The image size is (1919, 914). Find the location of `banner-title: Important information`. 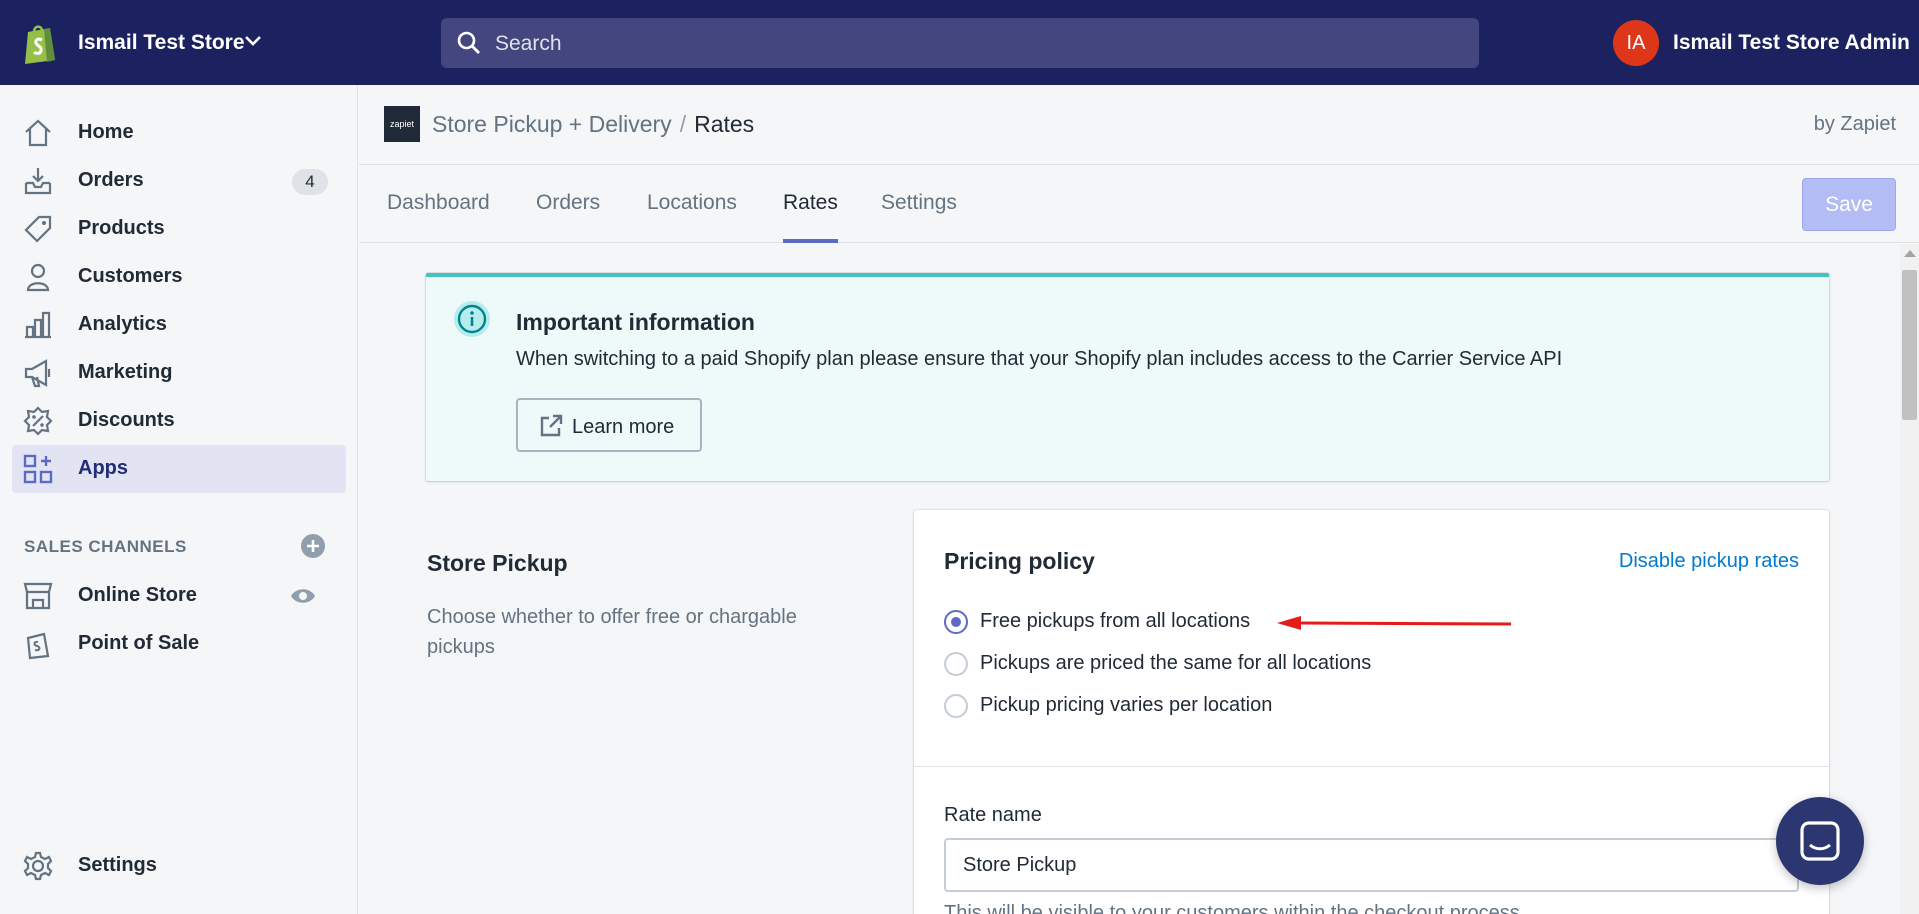

banner-title: Important information is located at coordinates (635, 322).